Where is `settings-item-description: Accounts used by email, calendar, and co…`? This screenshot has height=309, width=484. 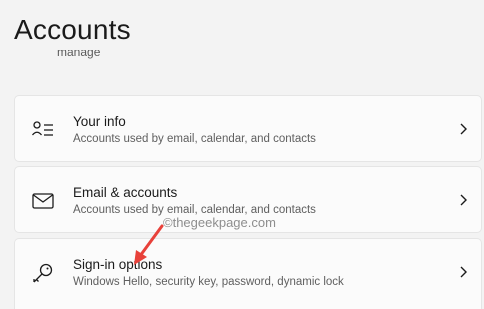
settings-item-description: Accounts used by email, calendar, and co… is located at coordinates (194, 139).